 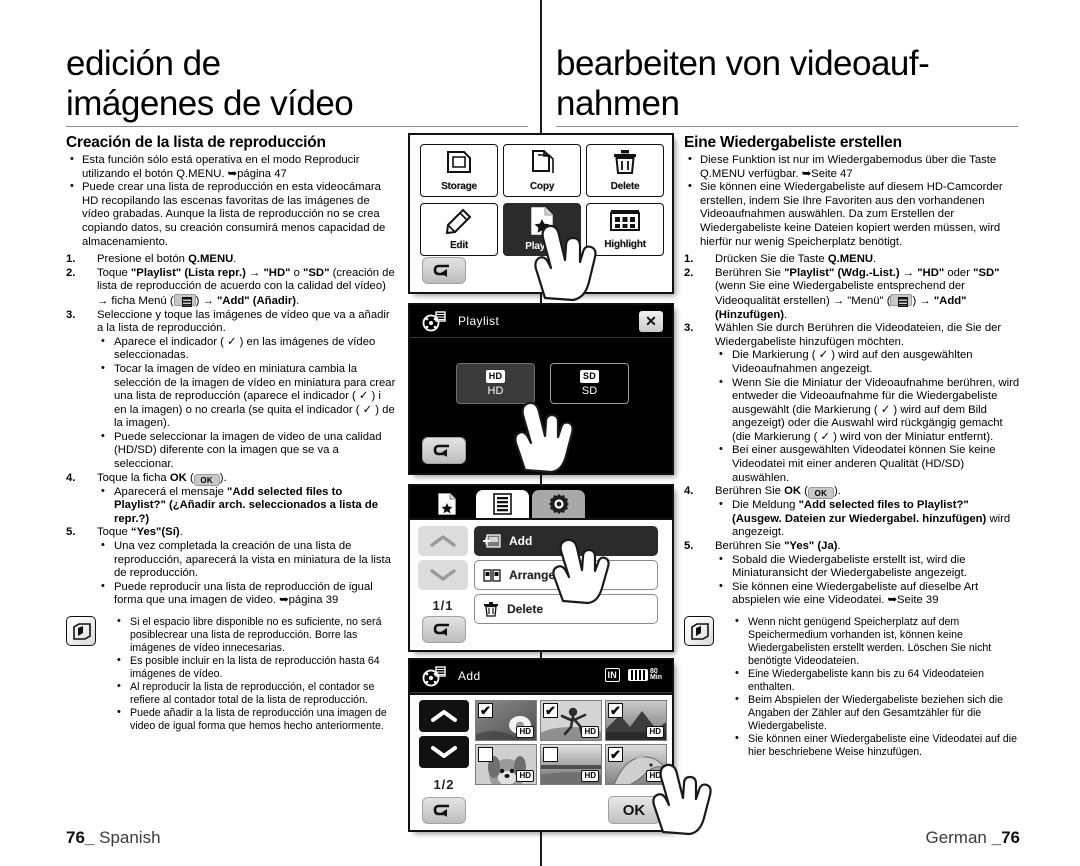 What do you see at coordinates (589, 376) in the screenshot?
I see `quality-badge: SD` at bounding box center [589, 376].